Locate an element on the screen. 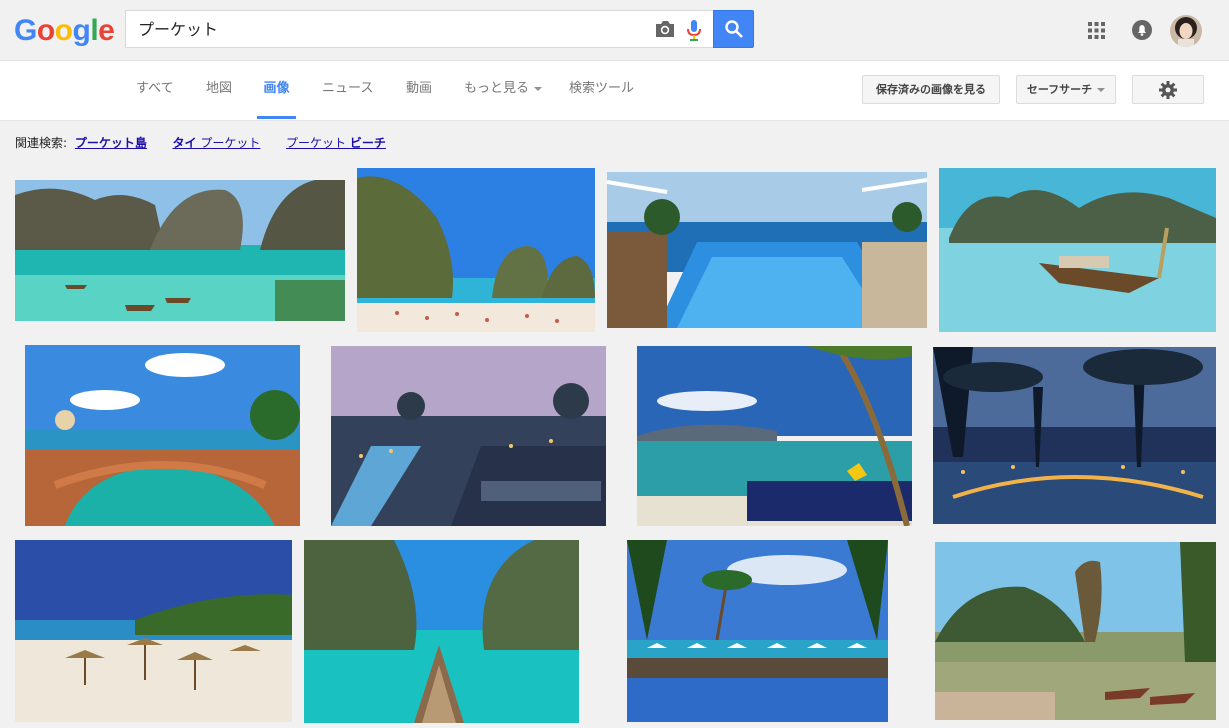 The width and height of the screenshot is (1229, 728). gear-icon is located at coordinates (1168, 90).